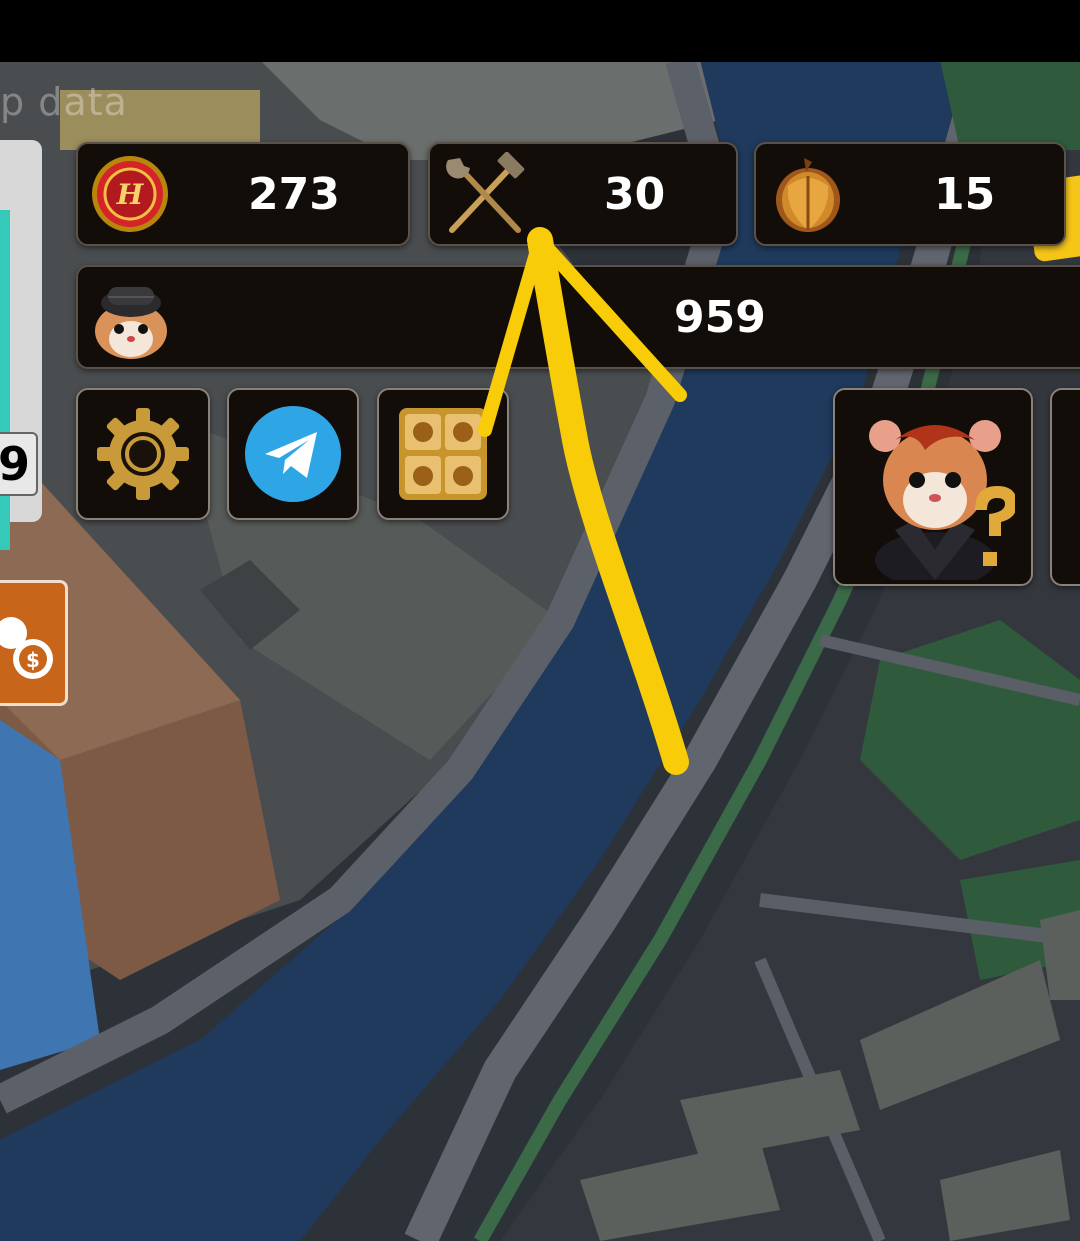 The image size is (1080, 1241). I want to click on annotation-arrow, so click(583, 501).